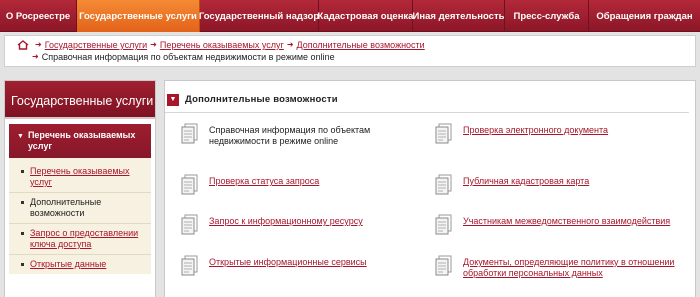 The image size is (700, 297). What do you see at coordinates (222, 45) in the screenshot?
I see `breadcrumb-link-services-list: Перечень оказываемых услуг` at bounding box center [222, 45].